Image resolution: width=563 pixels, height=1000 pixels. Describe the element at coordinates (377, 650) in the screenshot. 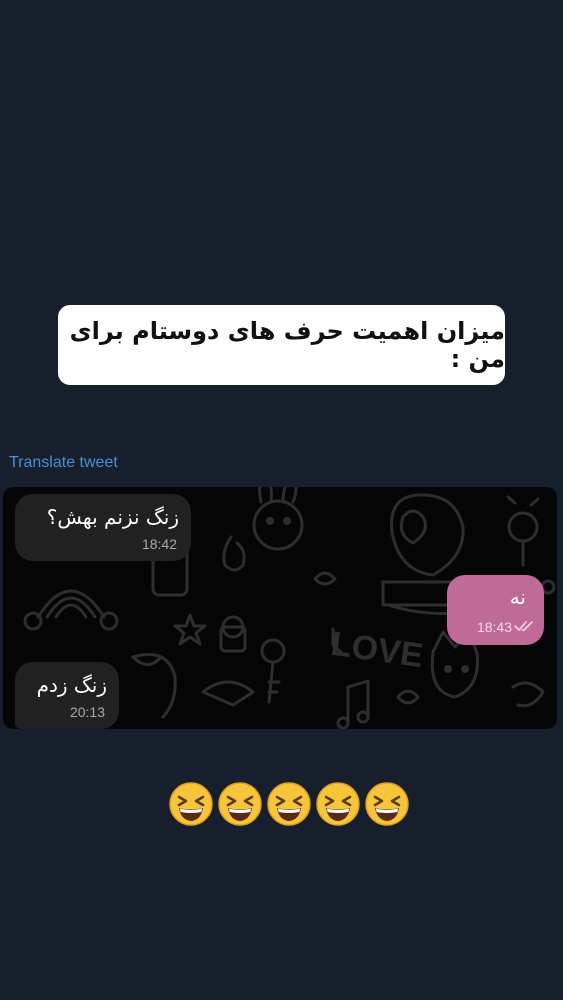

I see `svg-text: LOVE` at that location.